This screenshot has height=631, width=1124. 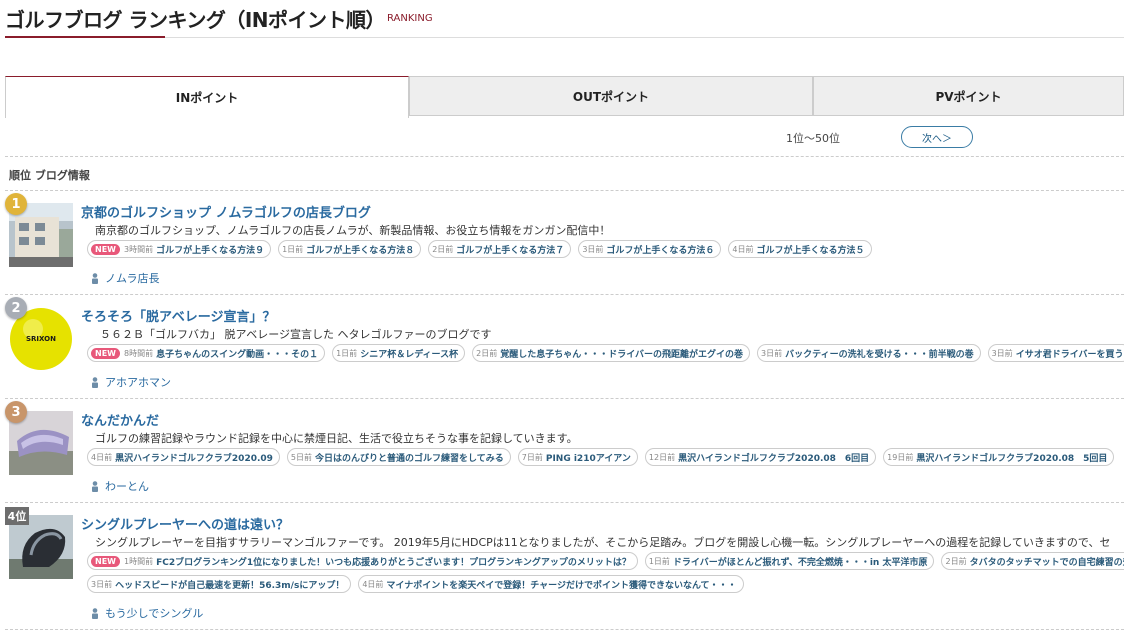 I want to click on rank-range: 1位〜50位, so click(x=813, y=138).